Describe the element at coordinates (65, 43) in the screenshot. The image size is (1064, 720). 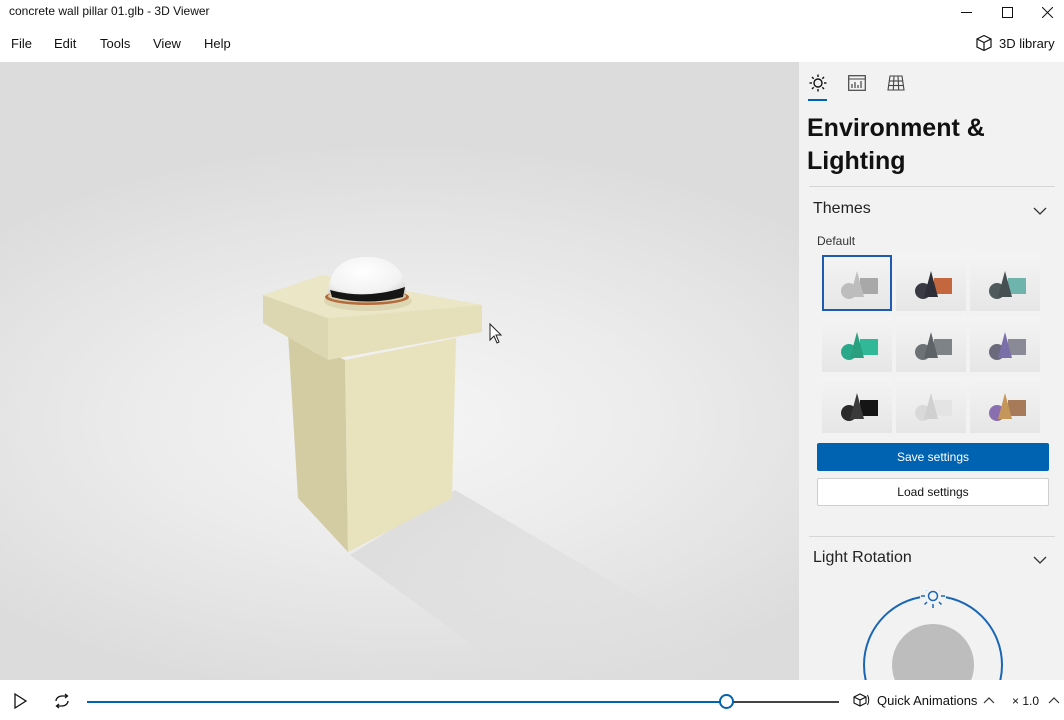
I see `menu-edit: Edit` at that location.